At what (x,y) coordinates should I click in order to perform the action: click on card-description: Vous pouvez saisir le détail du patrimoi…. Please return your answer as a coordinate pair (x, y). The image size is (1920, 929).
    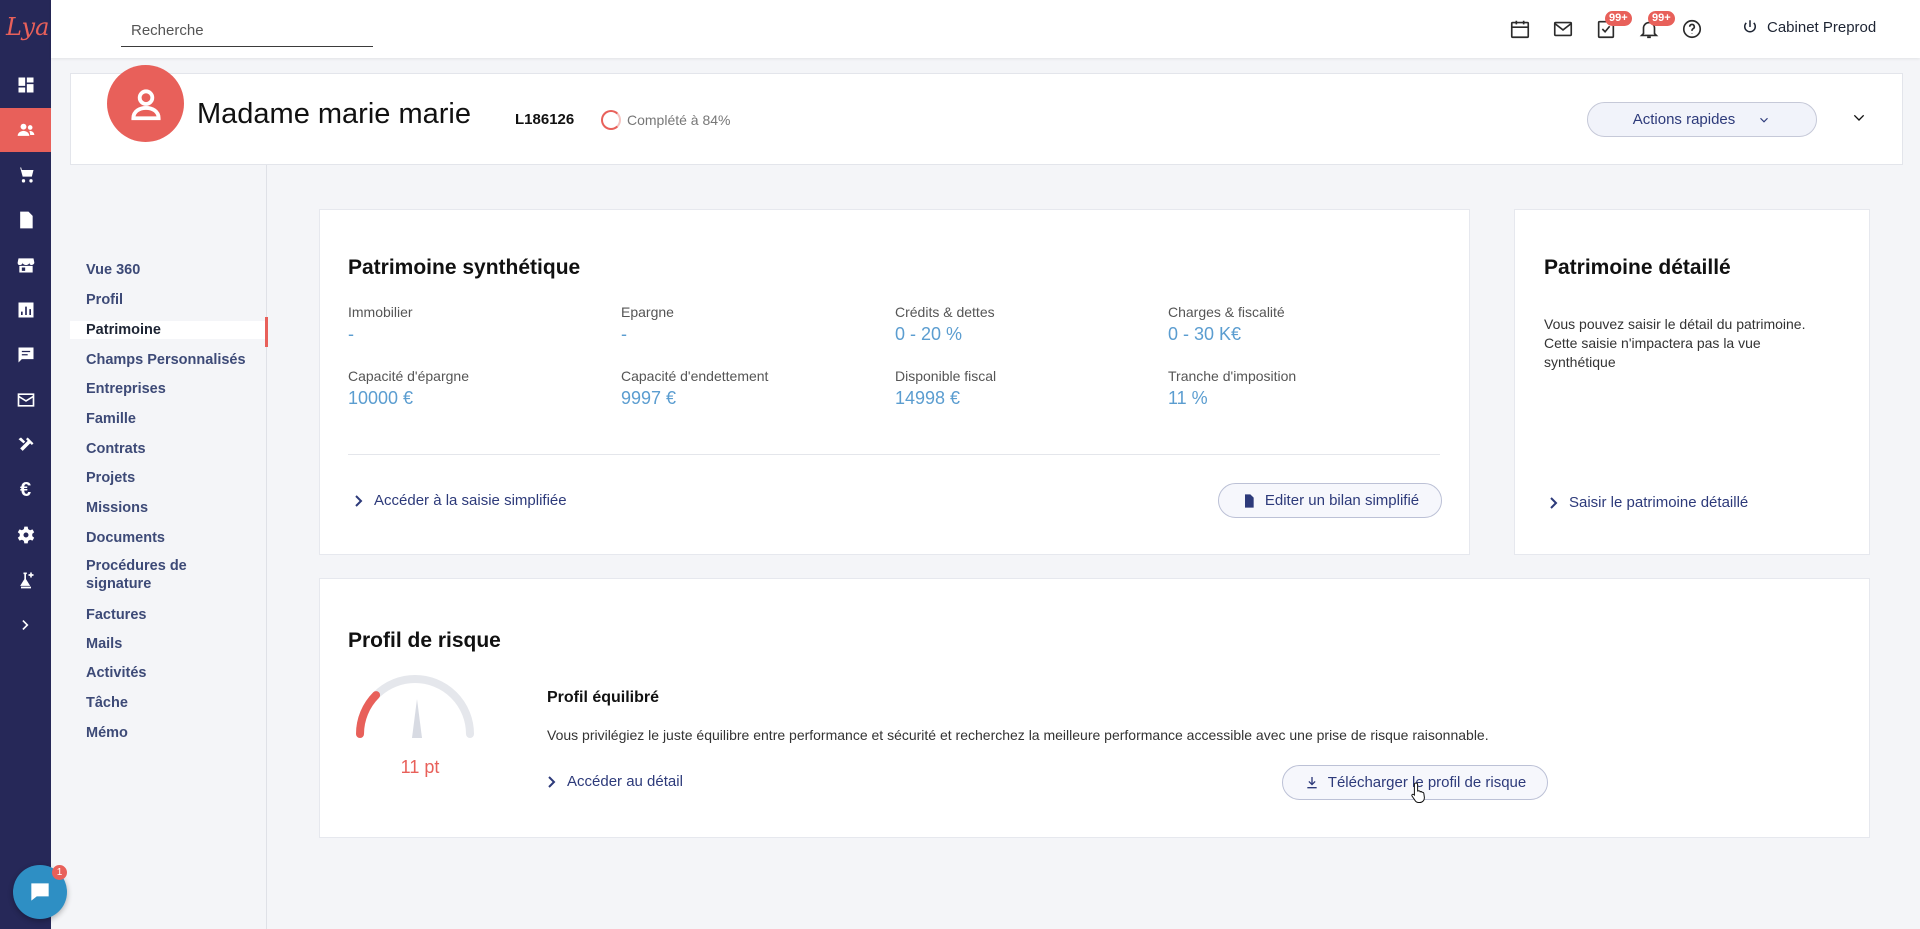
    Looking at the image, I should click on (1675, 343).